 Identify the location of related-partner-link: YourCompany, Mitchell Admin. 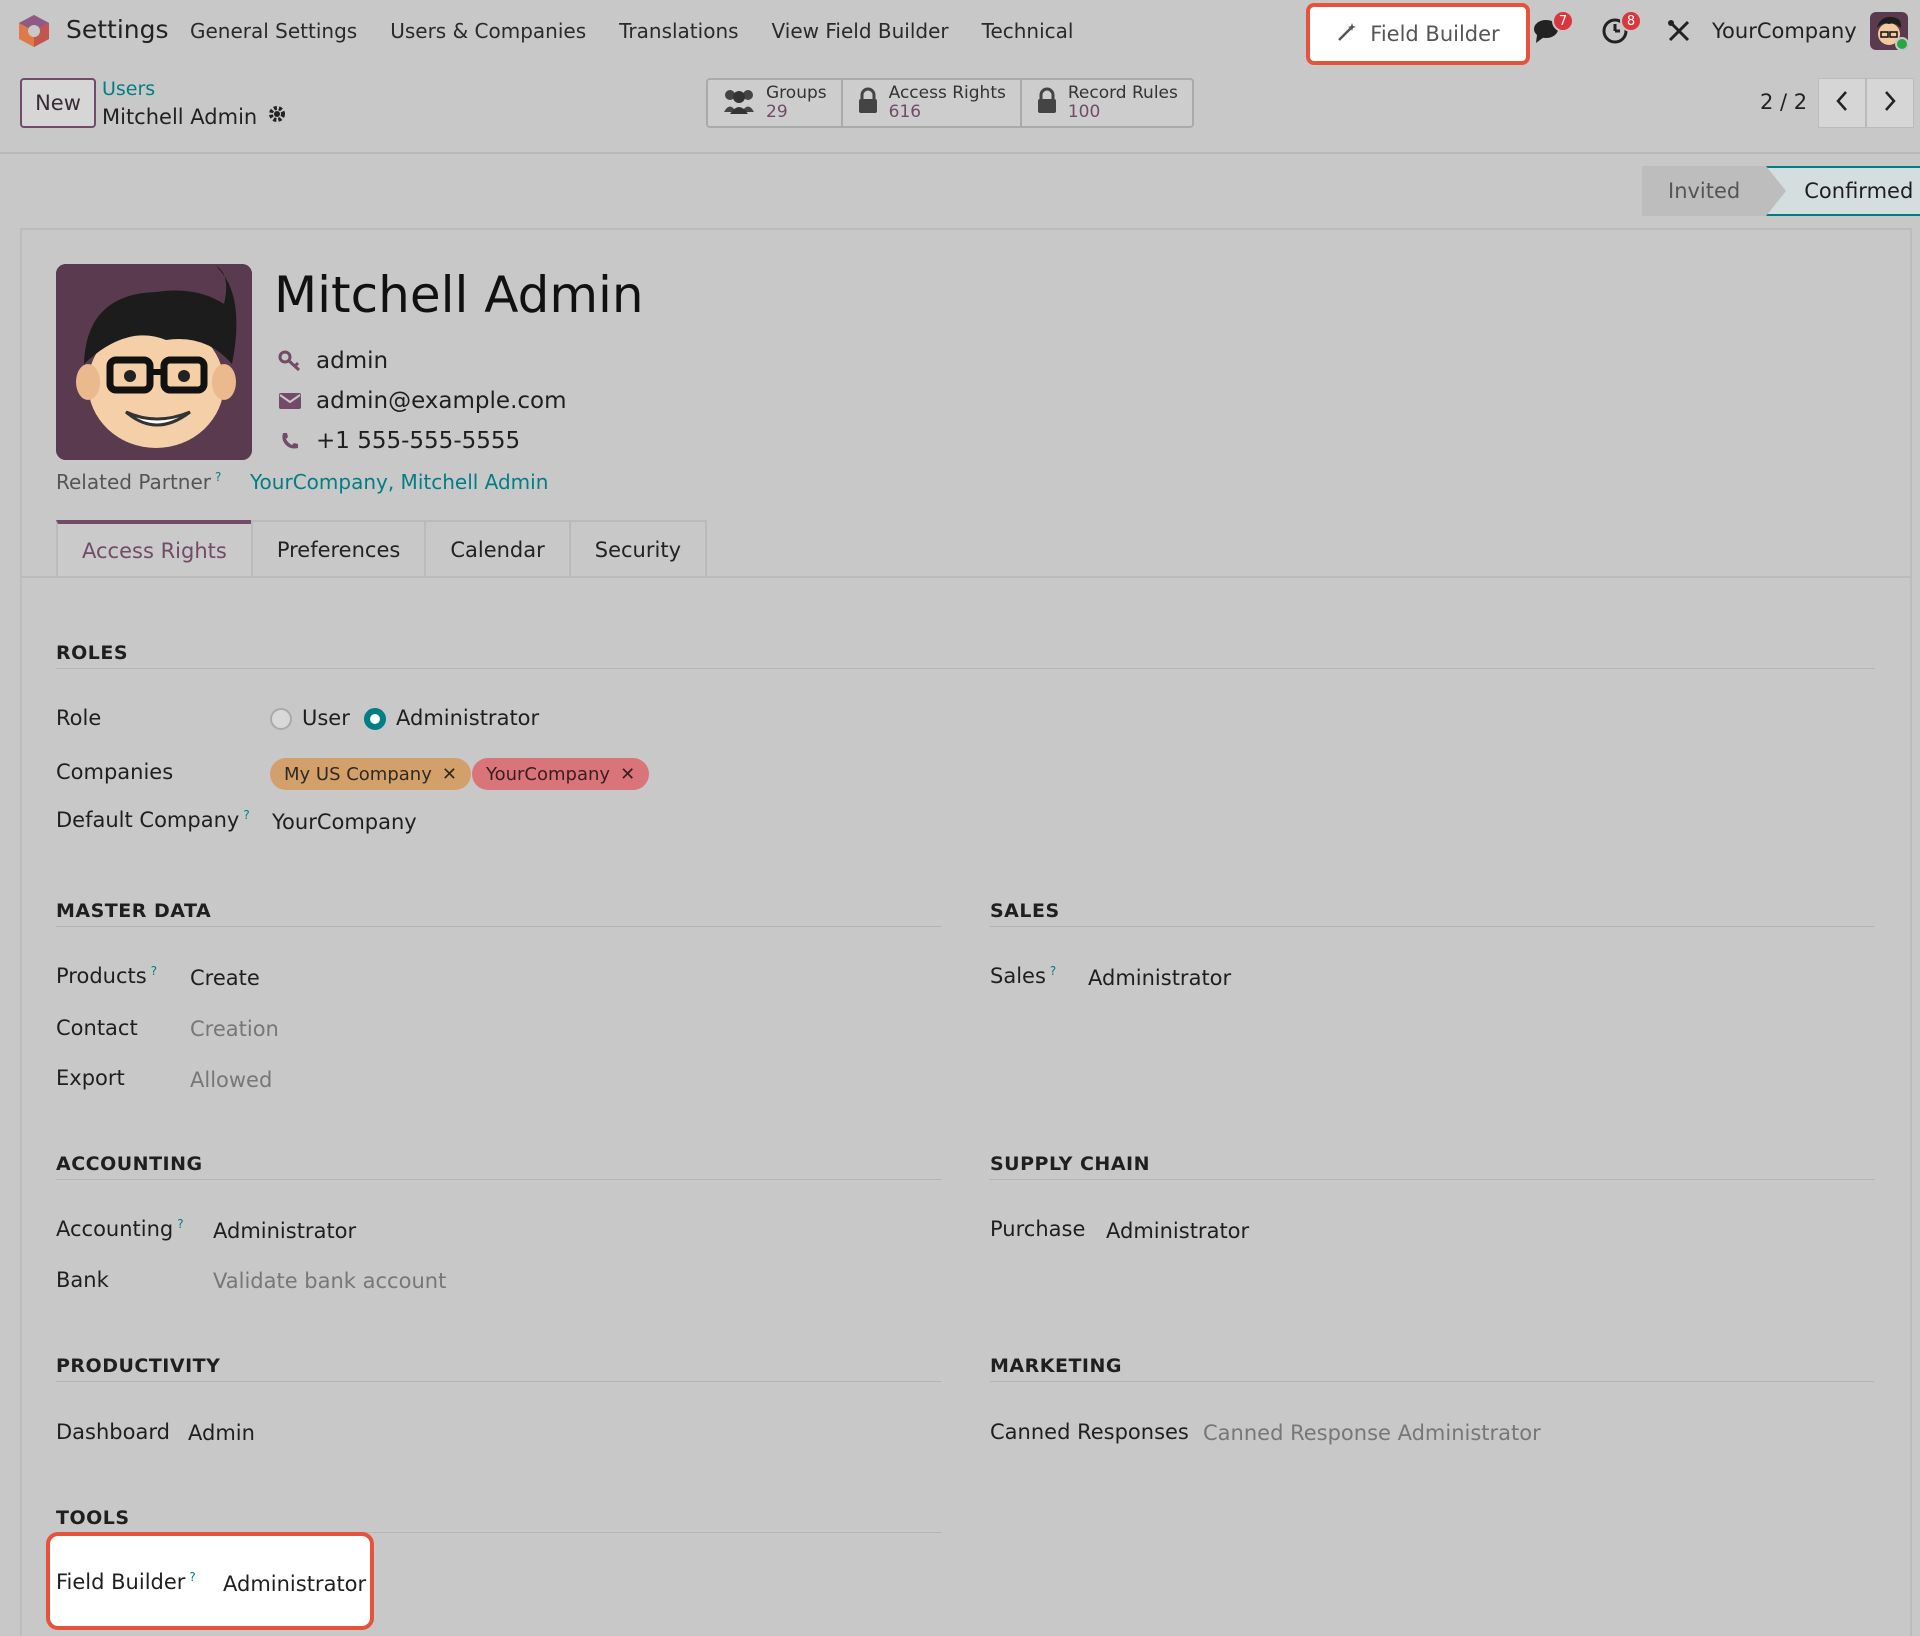
(399, 482).